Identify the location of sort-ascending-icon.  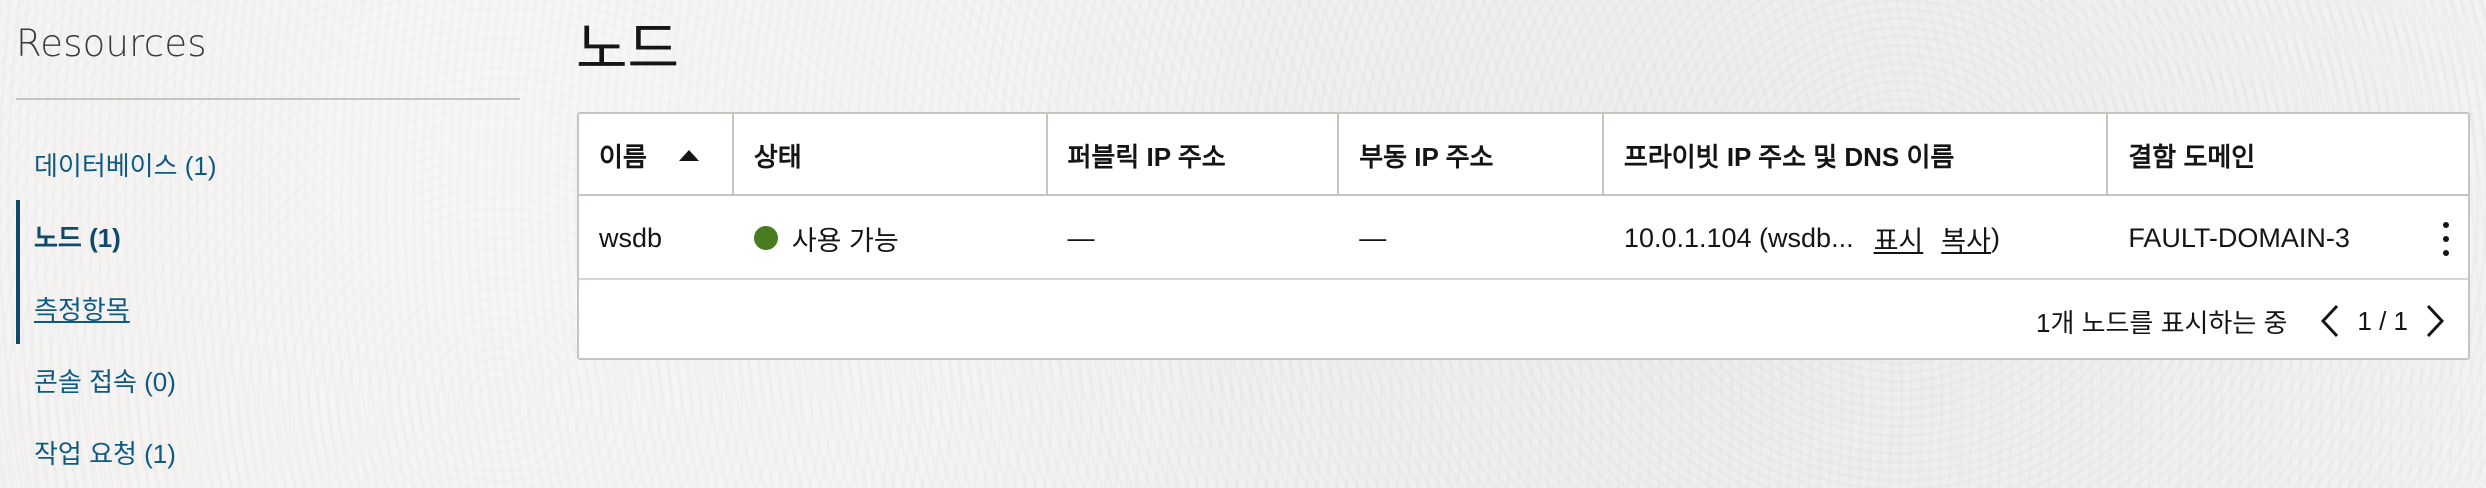
(688, 155).